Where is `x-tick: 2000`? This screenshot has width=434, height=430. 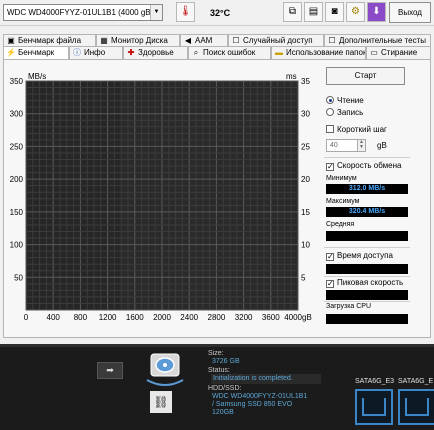 x-tick: 2000 is located at coordinates (162, 317).